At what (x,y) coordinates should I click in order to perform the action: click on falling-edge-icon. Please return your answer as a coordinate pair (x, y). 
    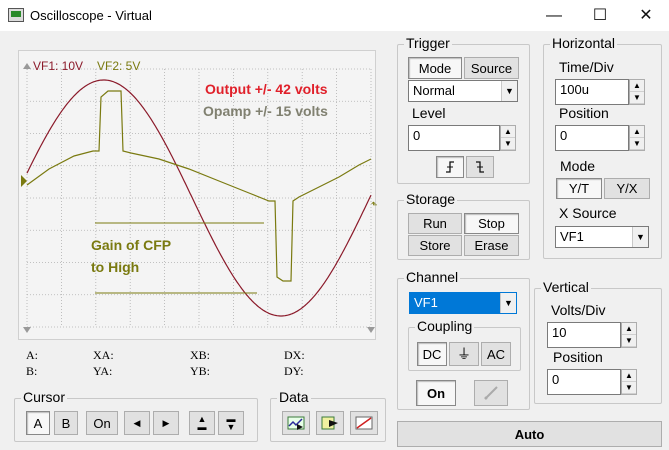
    Looking at the image, I should click on (480, 167).